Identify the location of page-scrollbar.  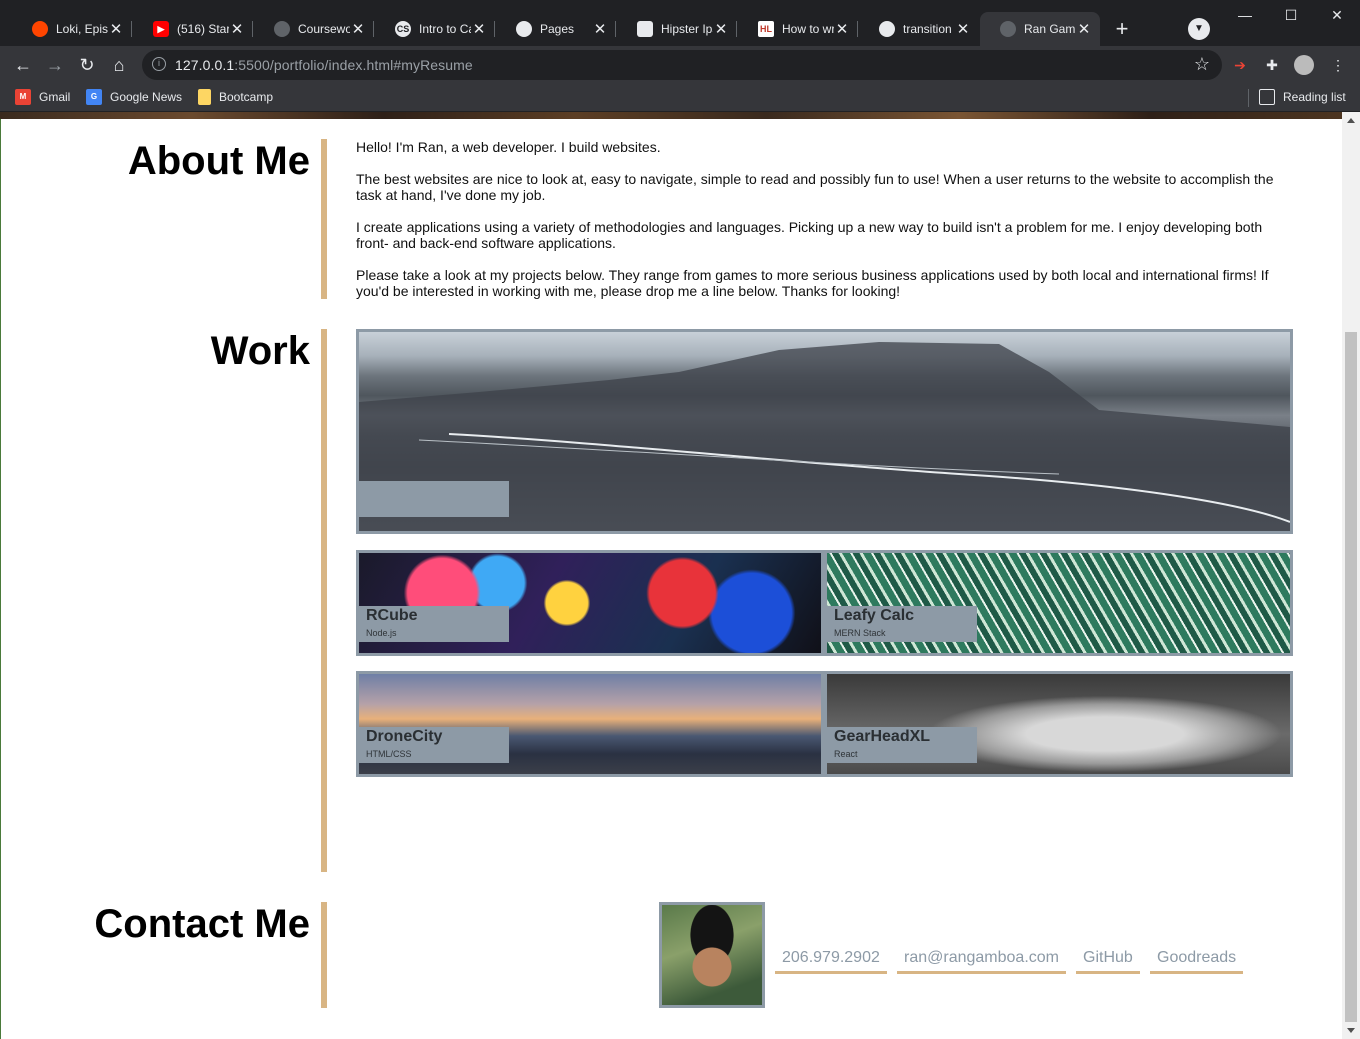
(1351, 575).